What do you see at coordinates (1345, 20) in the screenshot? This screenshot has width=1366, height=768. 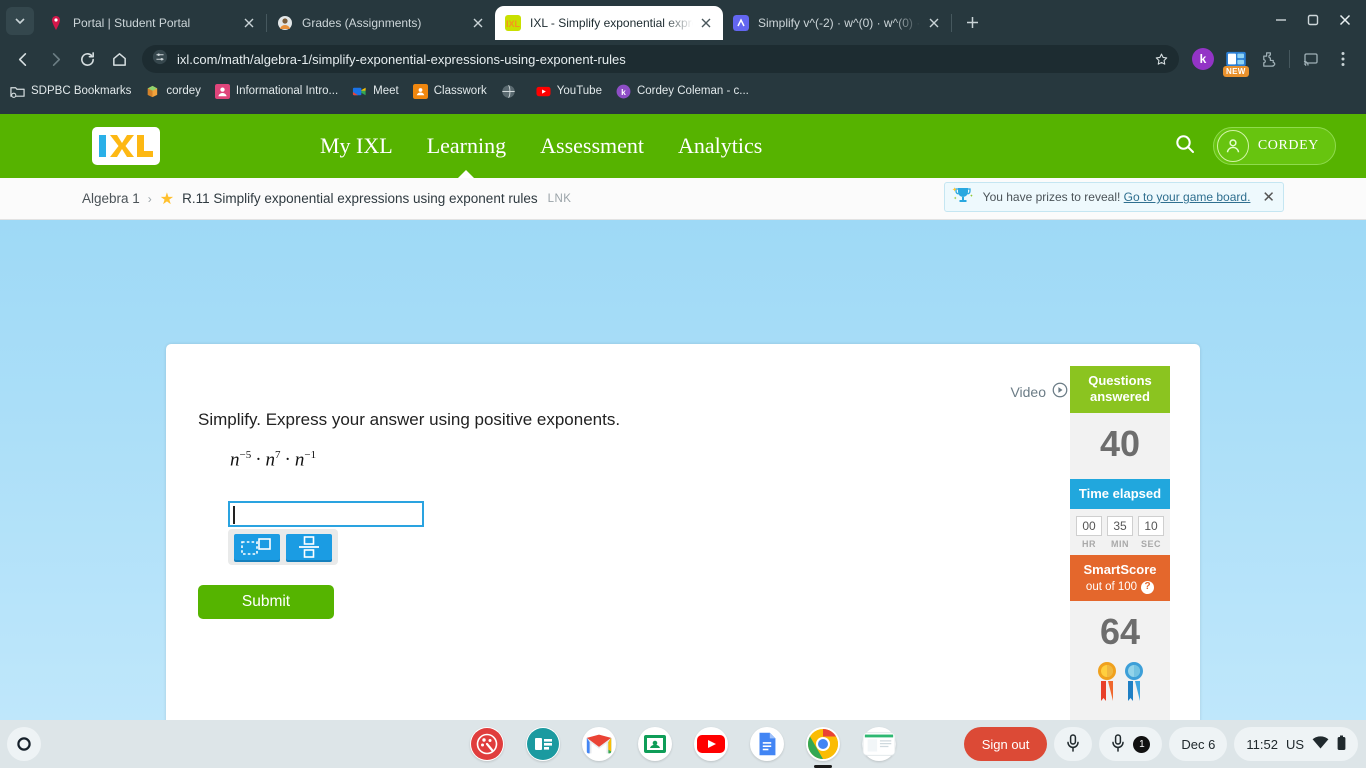 I see `close-window-button` at bounding box center [1345, 20].